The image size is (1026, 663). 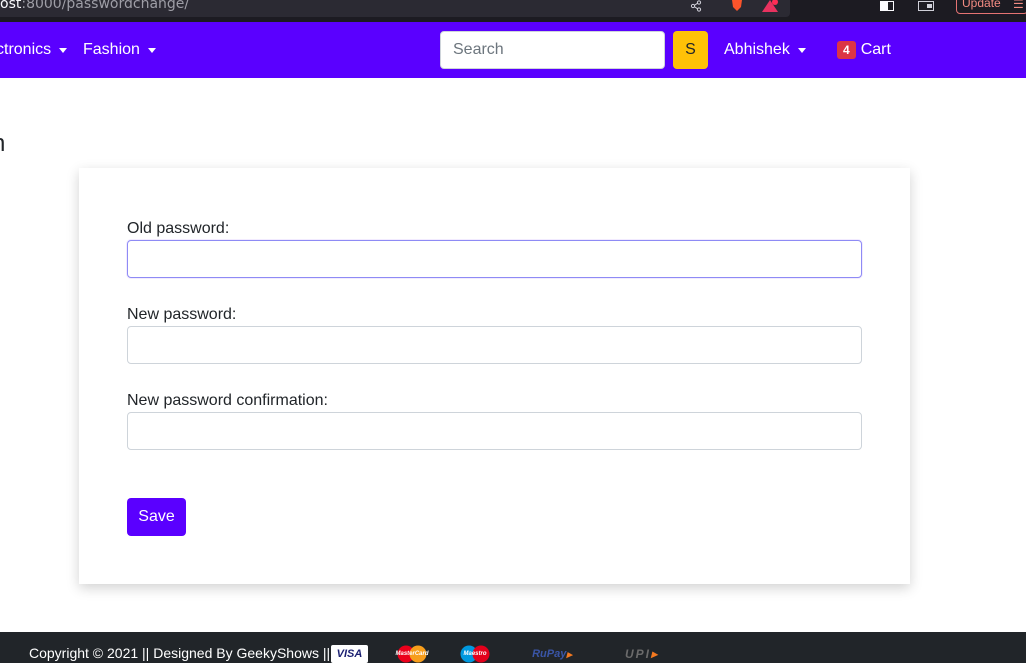 What do you see at coordinates (887, 6) in the screenshot?
I see `sidebar-toggle-icon` at bounding box center [887, 6].